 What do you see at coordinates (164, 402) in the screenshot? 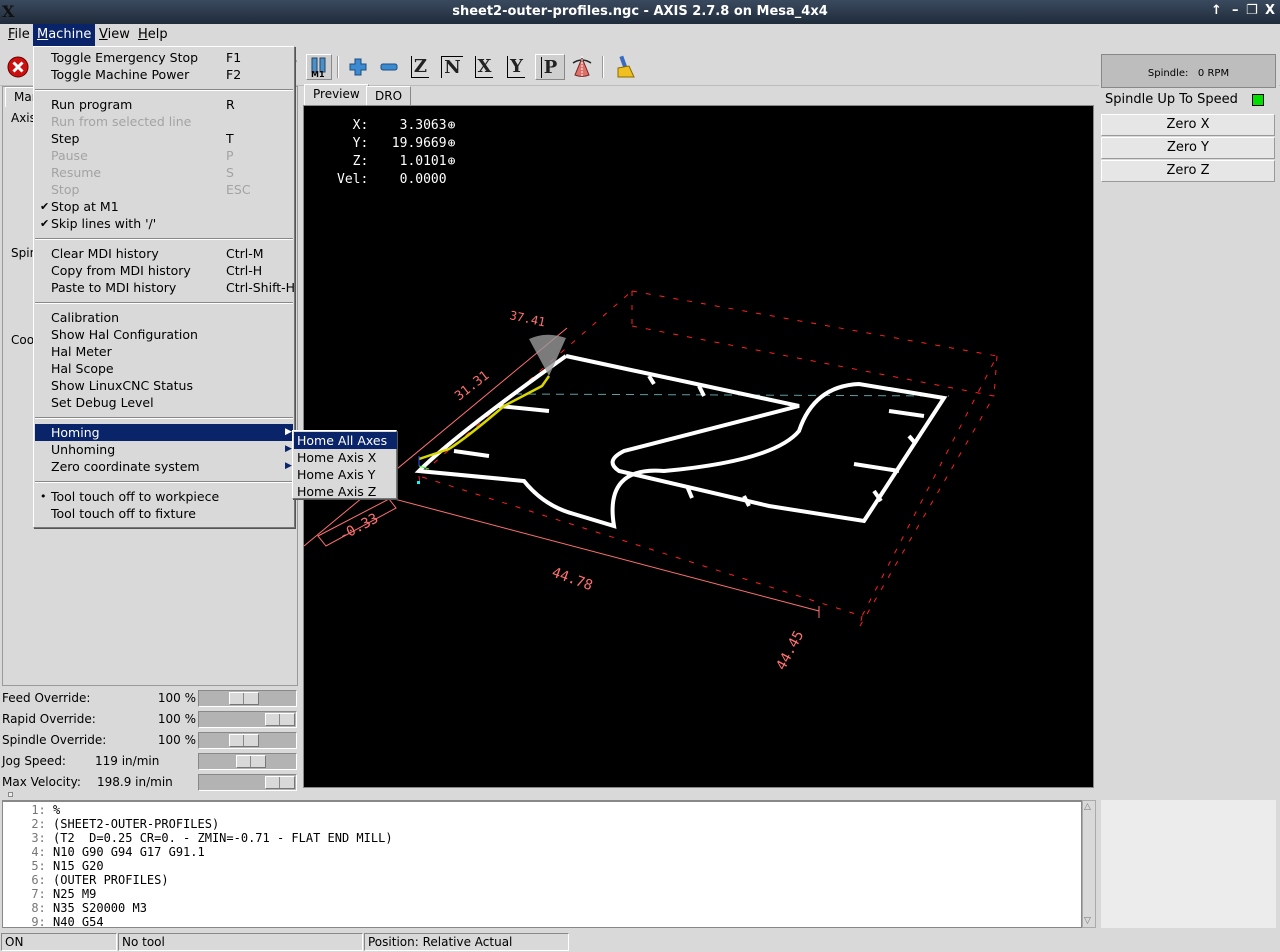
I see `menu-item-set-debug-level: Set Debug Level` at bounding box center [164, 402].